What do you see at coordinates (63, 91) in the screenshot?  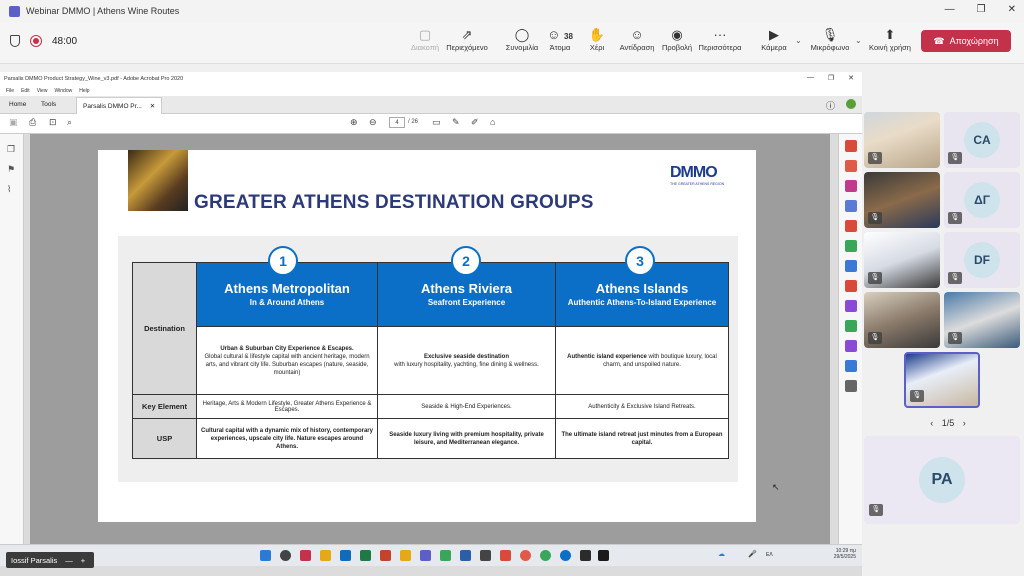 I see `menu-window: Window` at bounding box center [63, 91].